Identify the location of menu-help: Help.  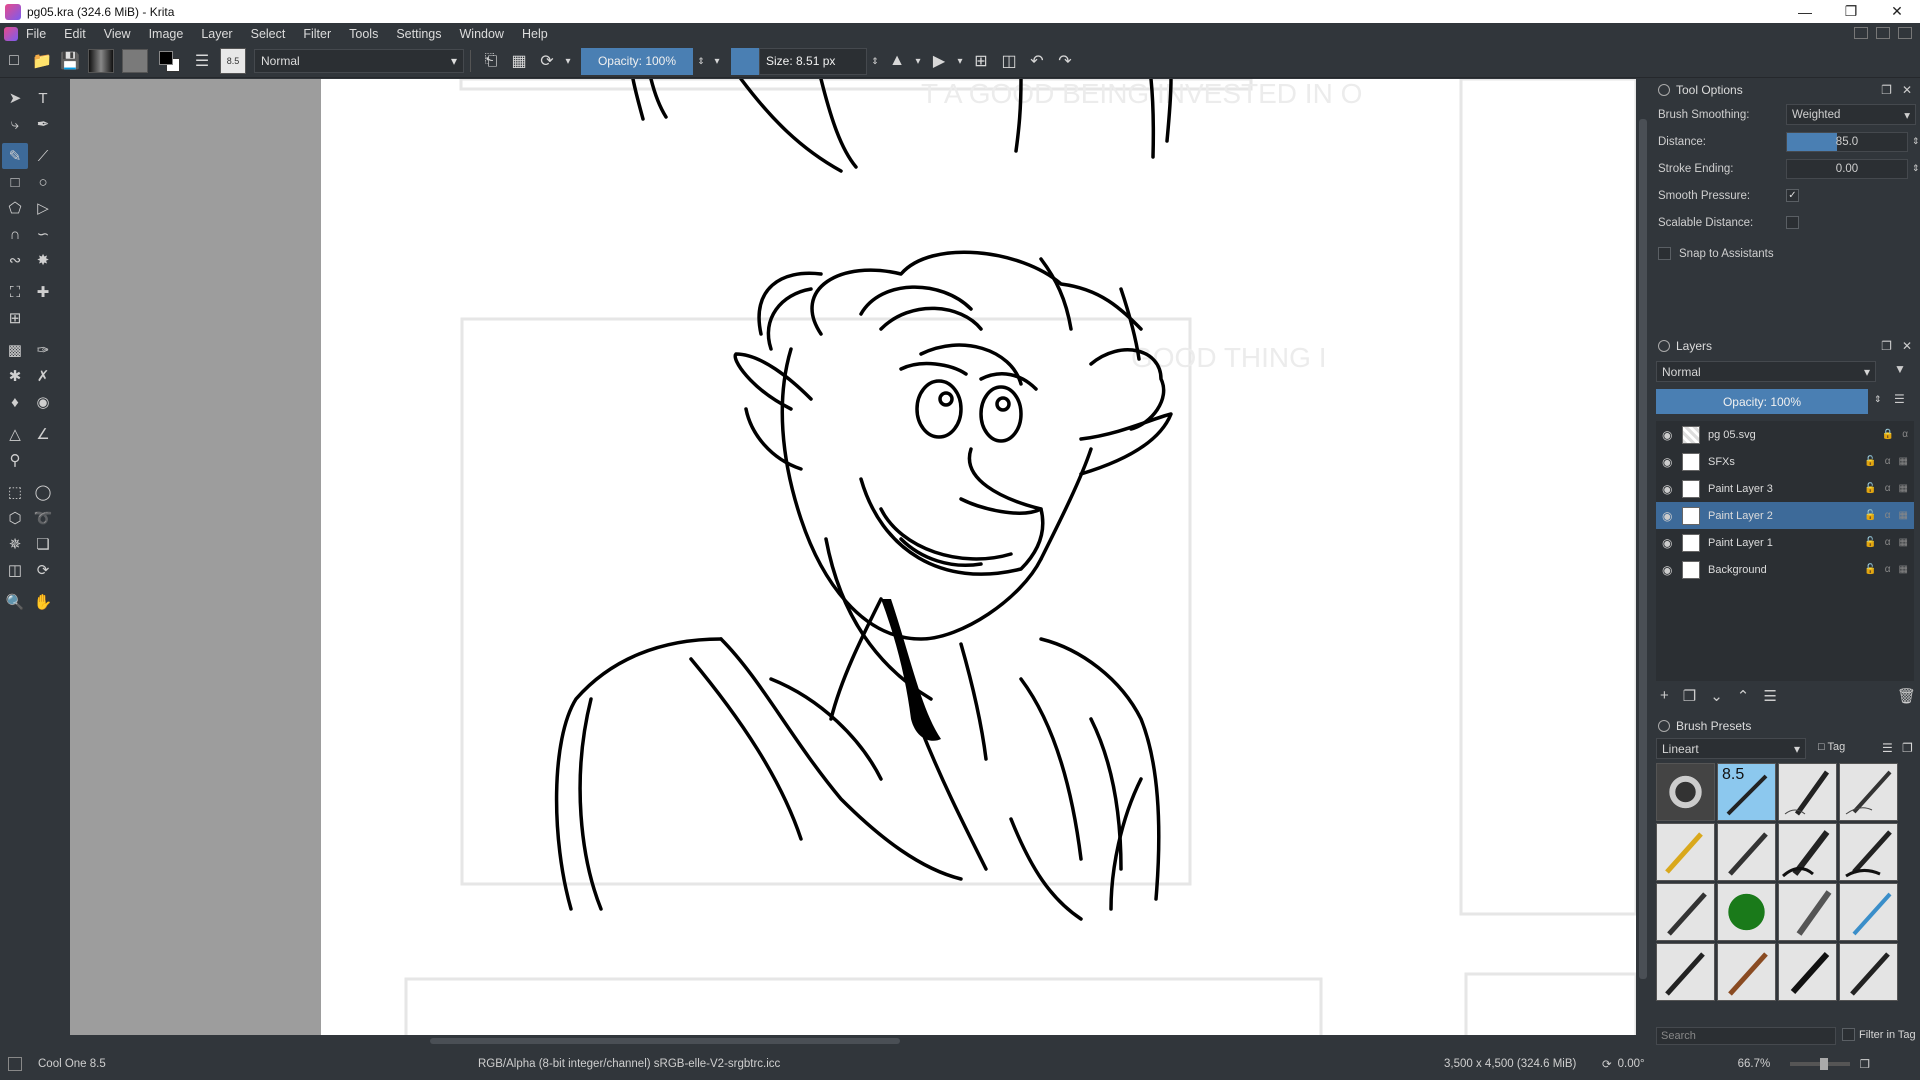
(535, 34).